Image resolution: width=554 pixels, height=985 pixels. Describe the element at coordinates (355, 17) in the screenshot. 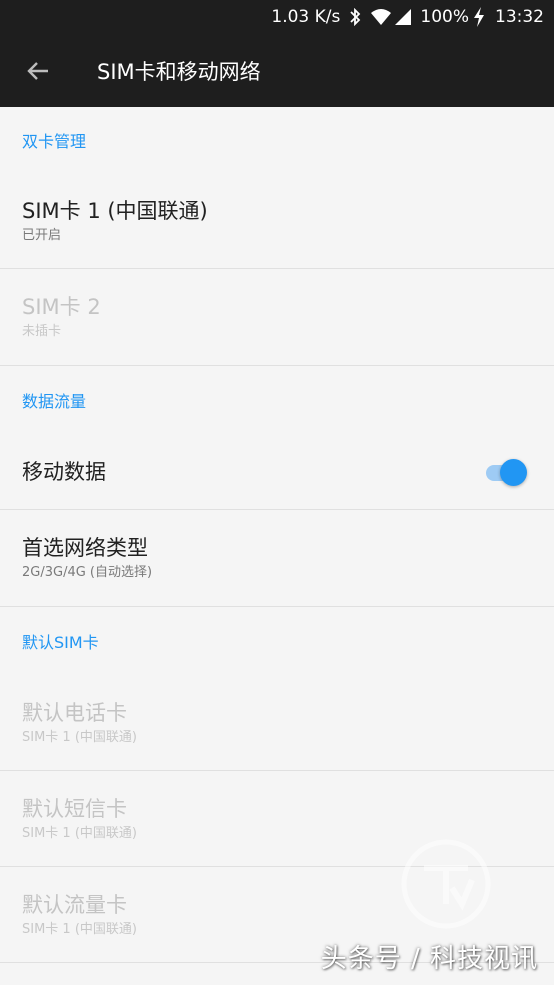

I see `bluetooth-icon` at that location.